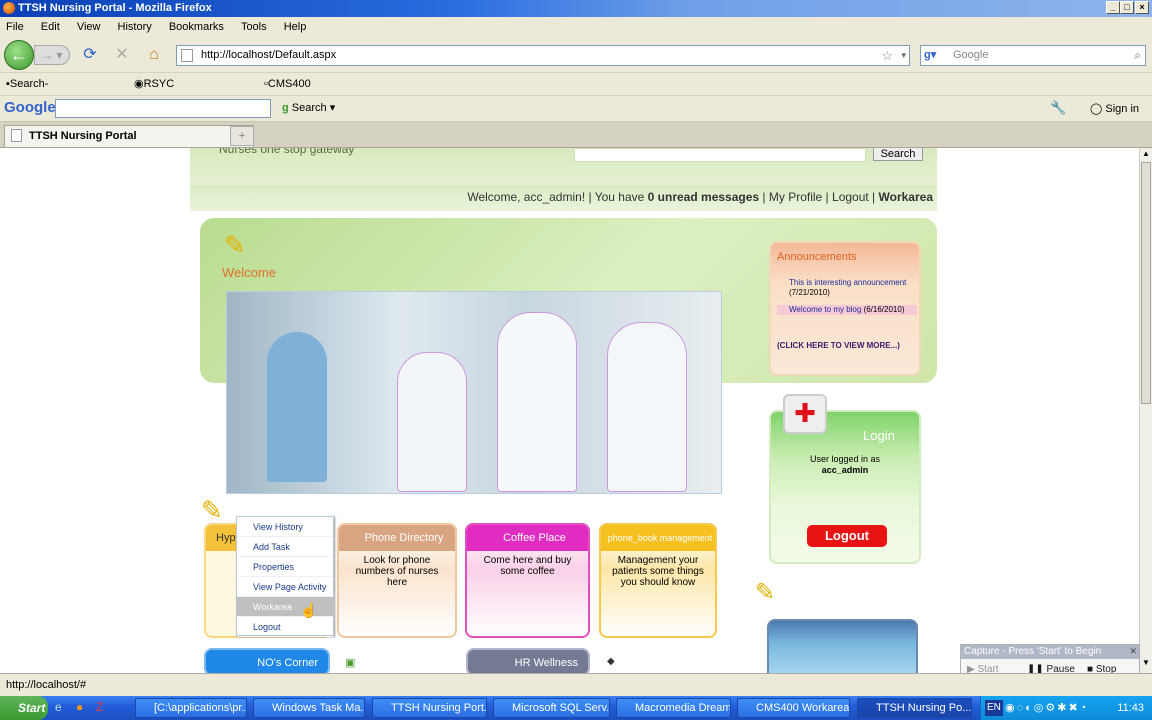  I want to click on url-dropdown-icon: ▾, so click(903, 55).